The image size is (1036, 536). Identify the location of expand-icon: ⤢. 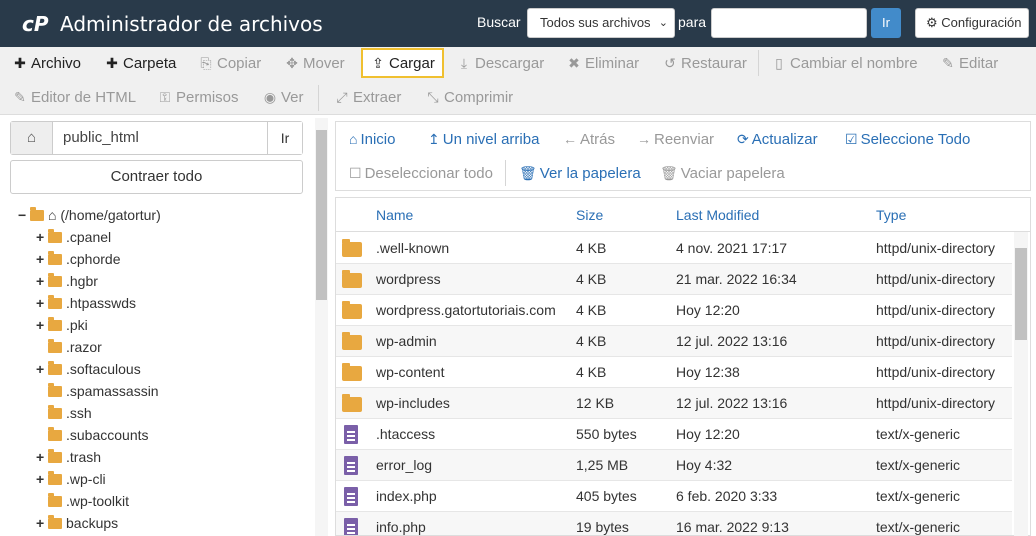
(342, 97).